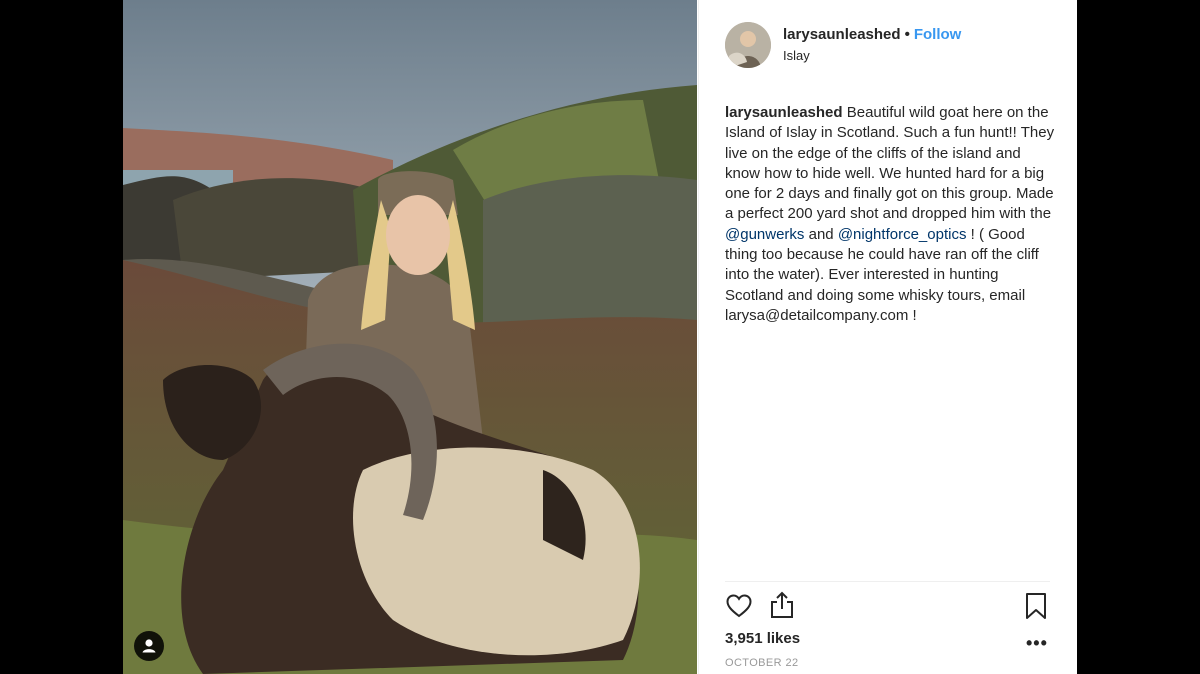  What do you see at coordinates (938, 34) in the screenshot?
I see `follow-button: Follow` at bounding box center [938, 34].